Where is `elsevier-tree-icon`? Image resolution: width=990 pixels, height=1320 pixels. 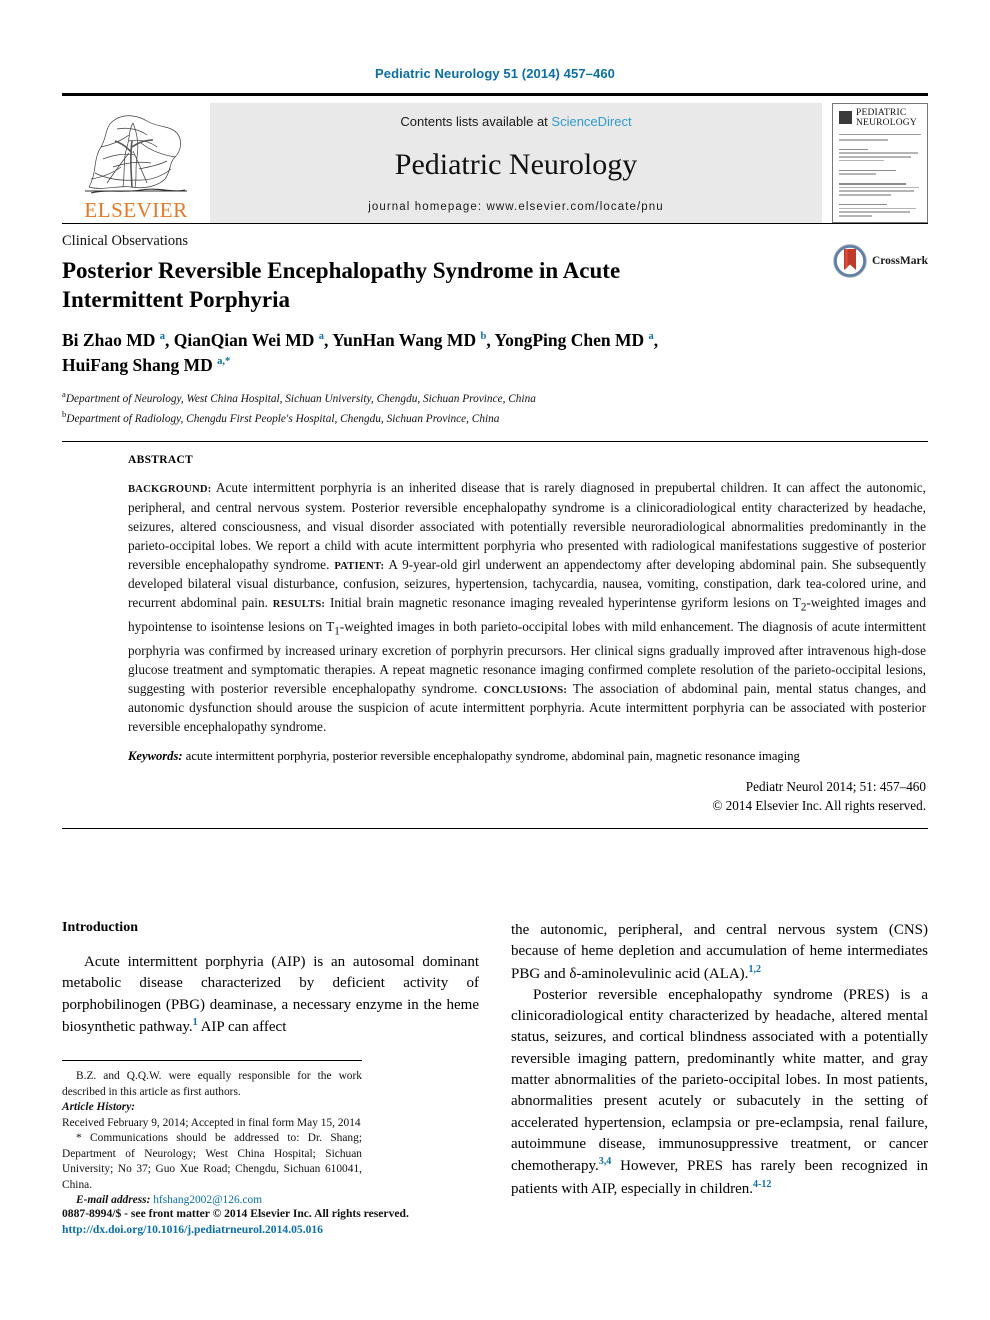 elsevier-tree-icon is located at coordinates (136, 154).